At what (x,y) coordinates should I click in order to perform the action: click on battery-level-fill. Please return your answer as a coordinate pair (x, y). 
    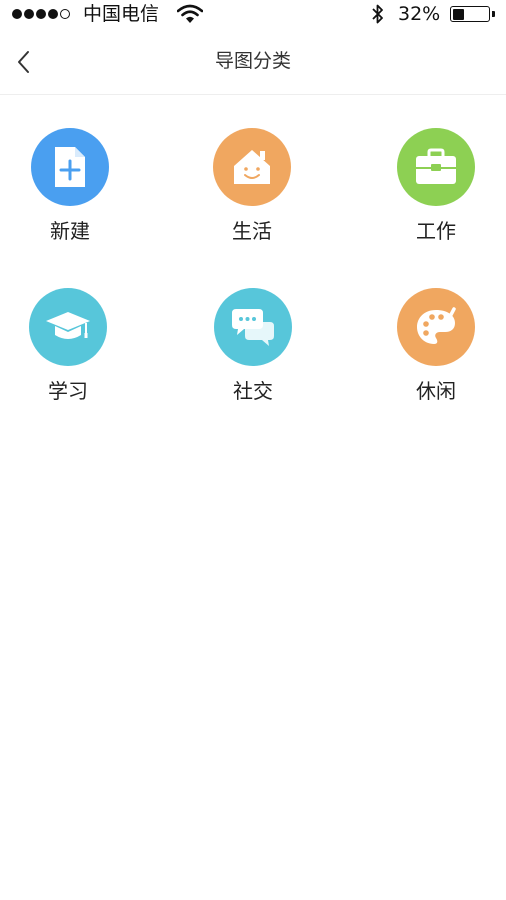
    Looking at the image, I should click on (458, 14).